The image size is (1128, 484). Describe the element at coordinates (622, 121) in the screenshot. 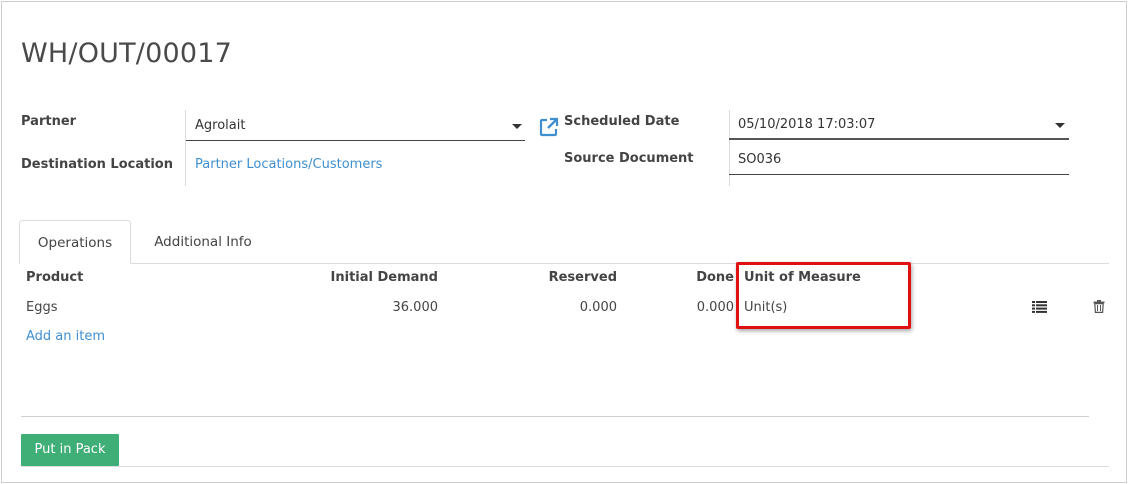

I see `scheduled-date-label: Scheduled Date` at that location.